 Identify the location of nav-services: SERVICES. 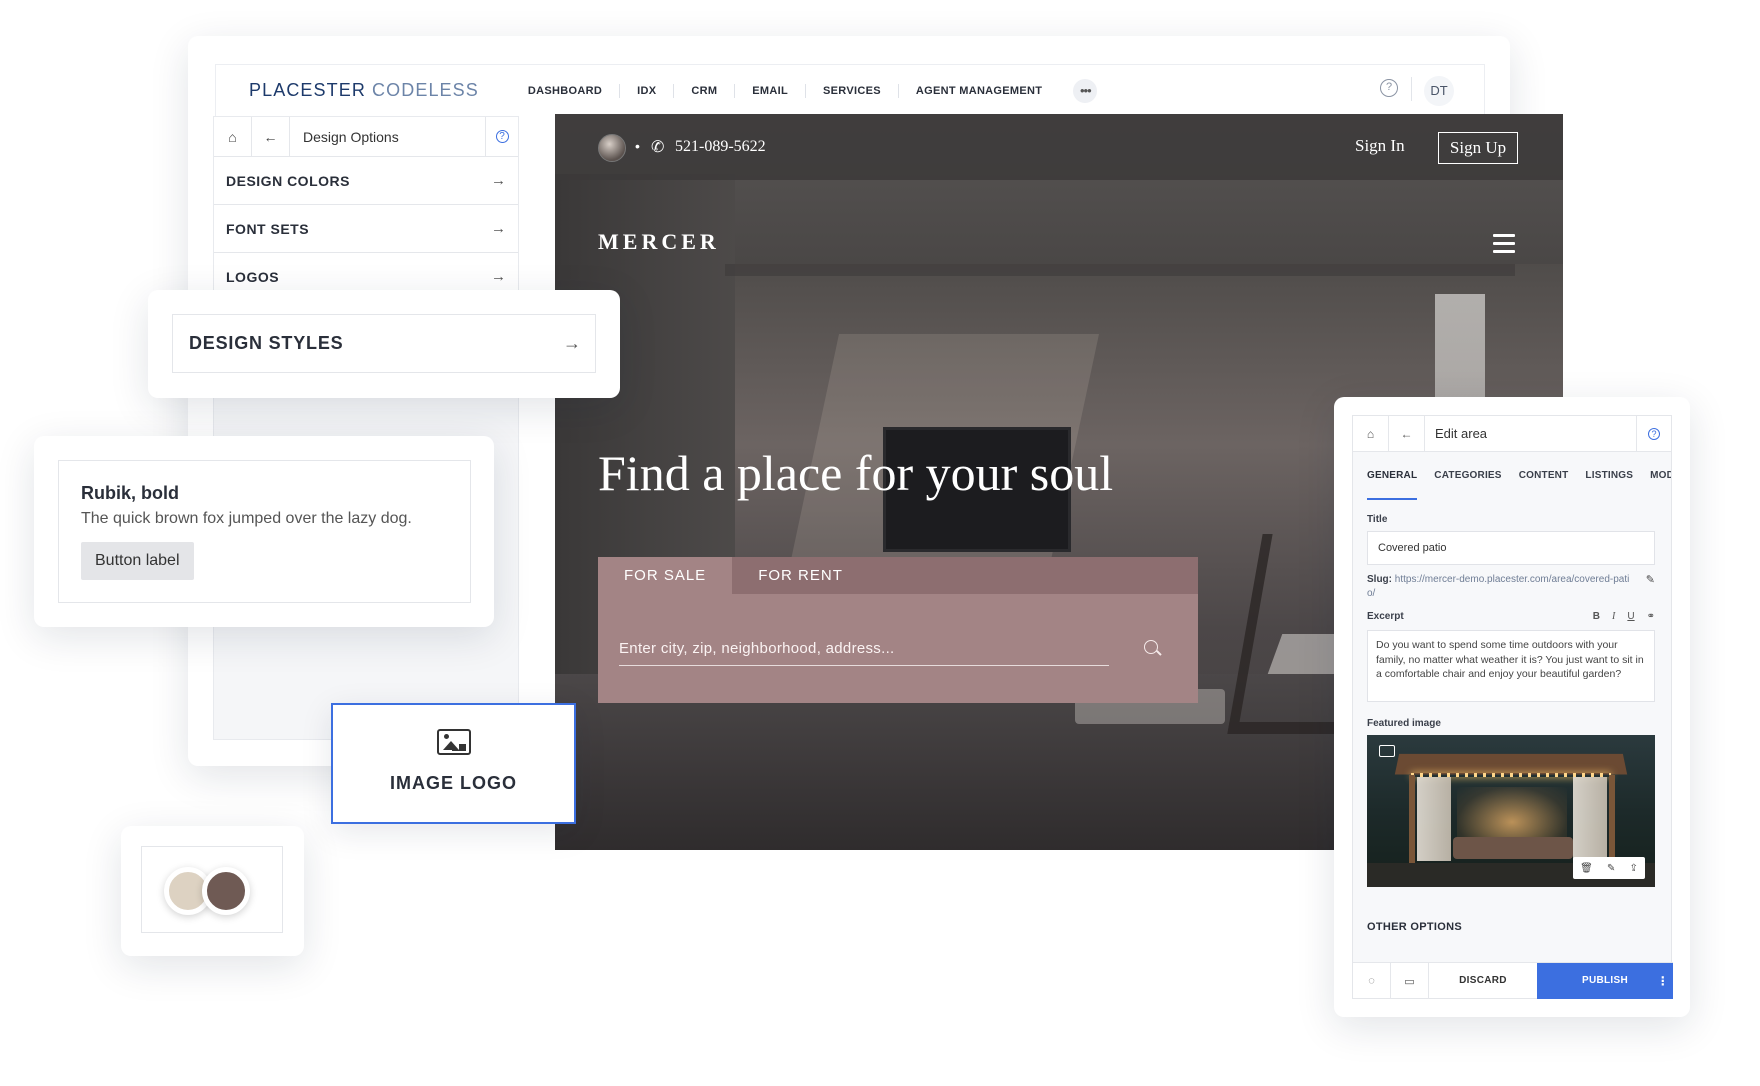
(852, 90).